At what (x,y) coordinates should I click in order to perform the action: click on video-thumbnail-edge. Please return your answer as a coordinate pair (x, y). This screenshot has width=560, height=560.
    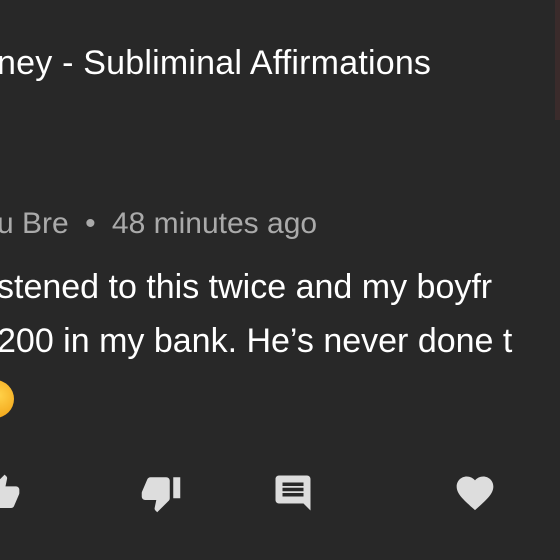
    Looking at the image, I should click on (557, 60).